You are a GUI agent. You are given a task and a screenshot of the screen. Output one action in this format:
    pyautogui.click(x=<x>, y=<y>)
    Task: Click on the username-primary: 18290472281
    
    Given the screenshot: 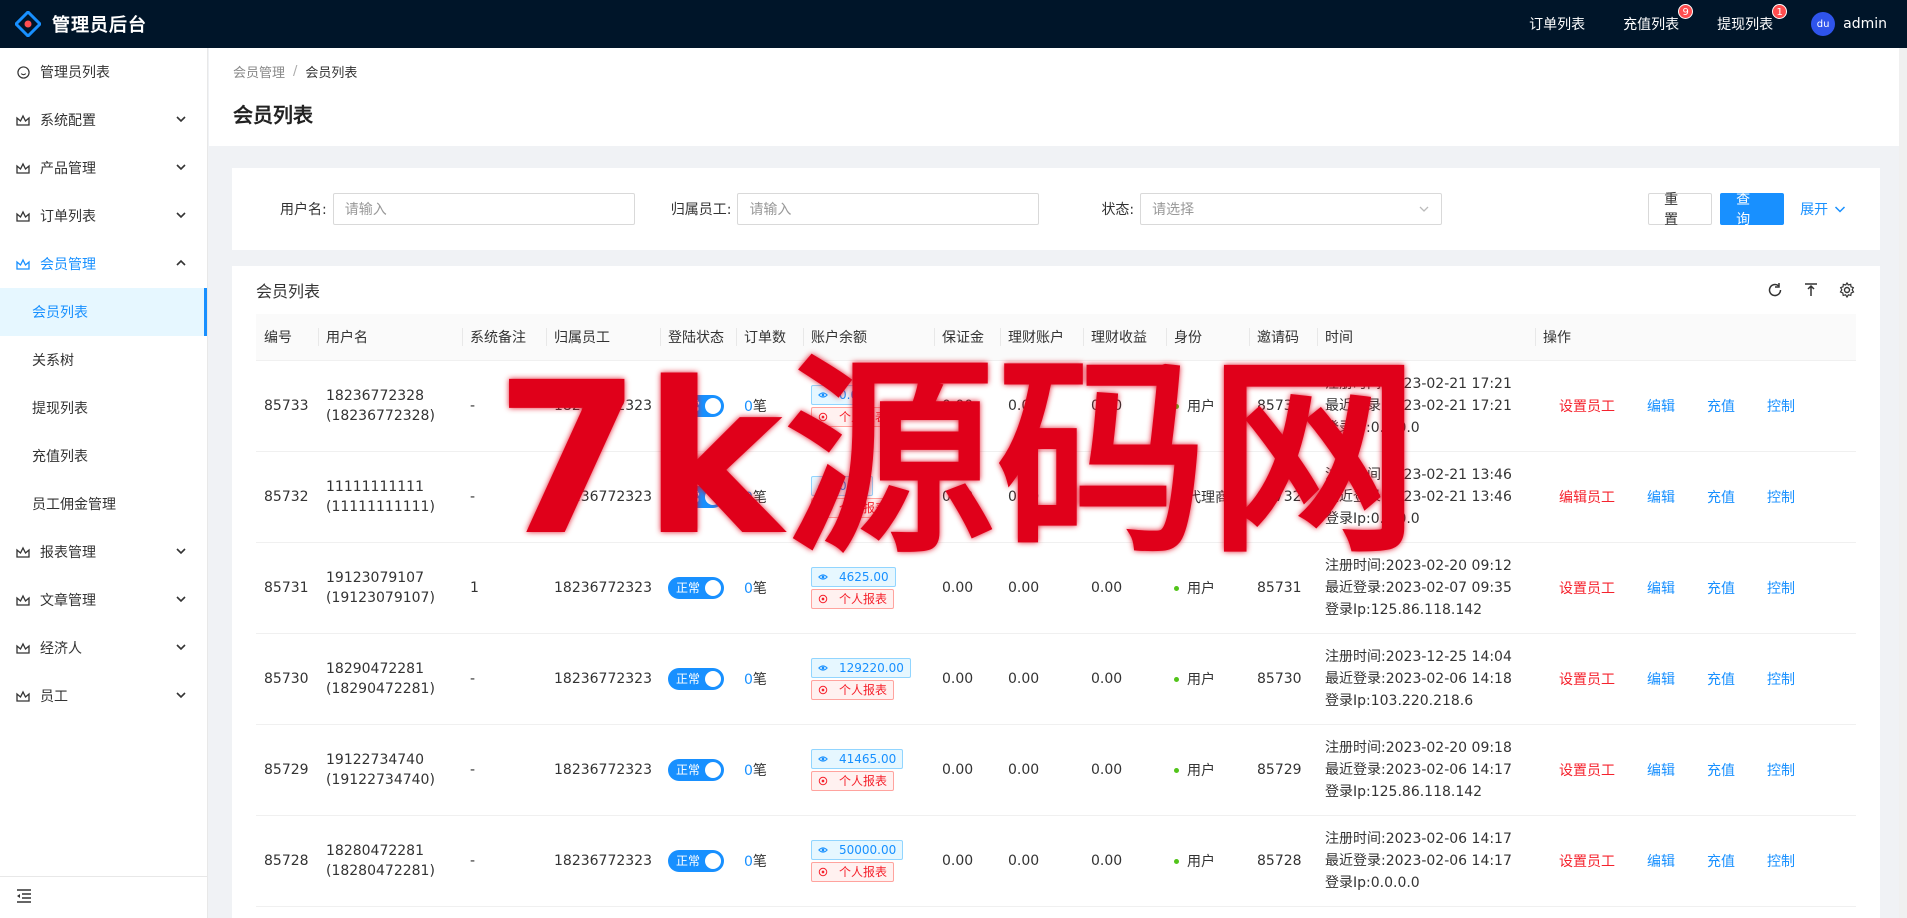 What is the action you would take?
    pyautogui.click(x=375, y=668)
    